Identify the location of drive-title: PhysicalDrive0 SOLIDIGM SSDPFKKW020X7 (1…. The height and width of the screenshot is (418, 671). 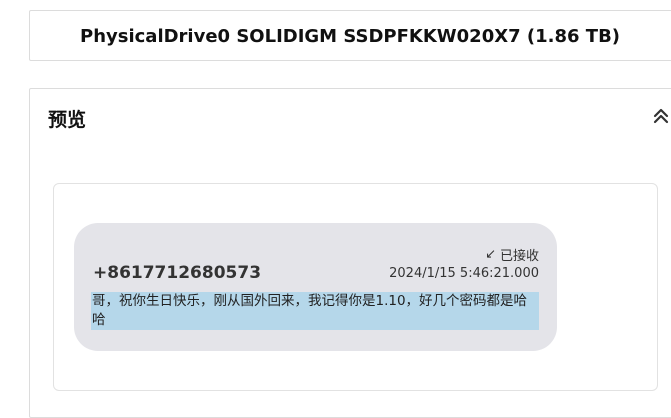
(350, 36).